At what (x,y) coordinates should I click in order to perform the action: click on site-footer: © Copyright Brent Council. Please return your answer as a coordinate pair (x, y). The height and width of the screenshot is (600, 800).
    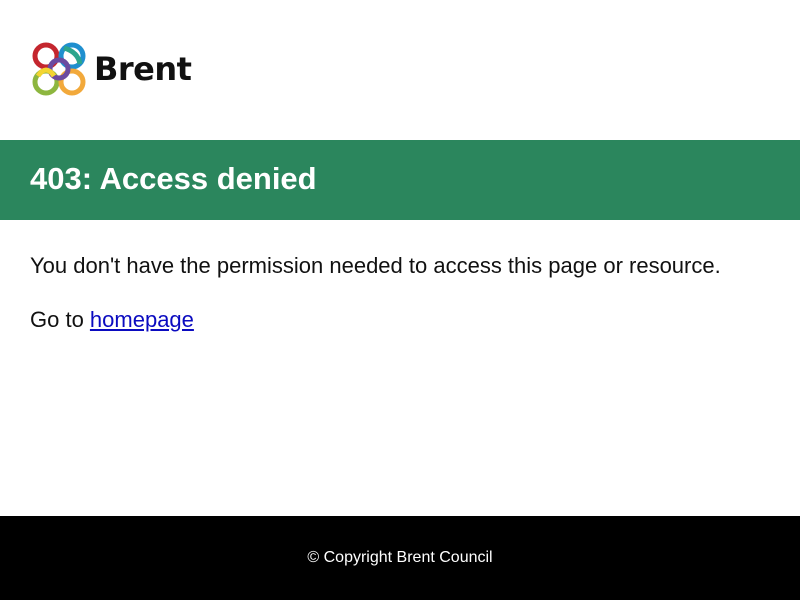
    Looking at the image, I should click on (400, 558).